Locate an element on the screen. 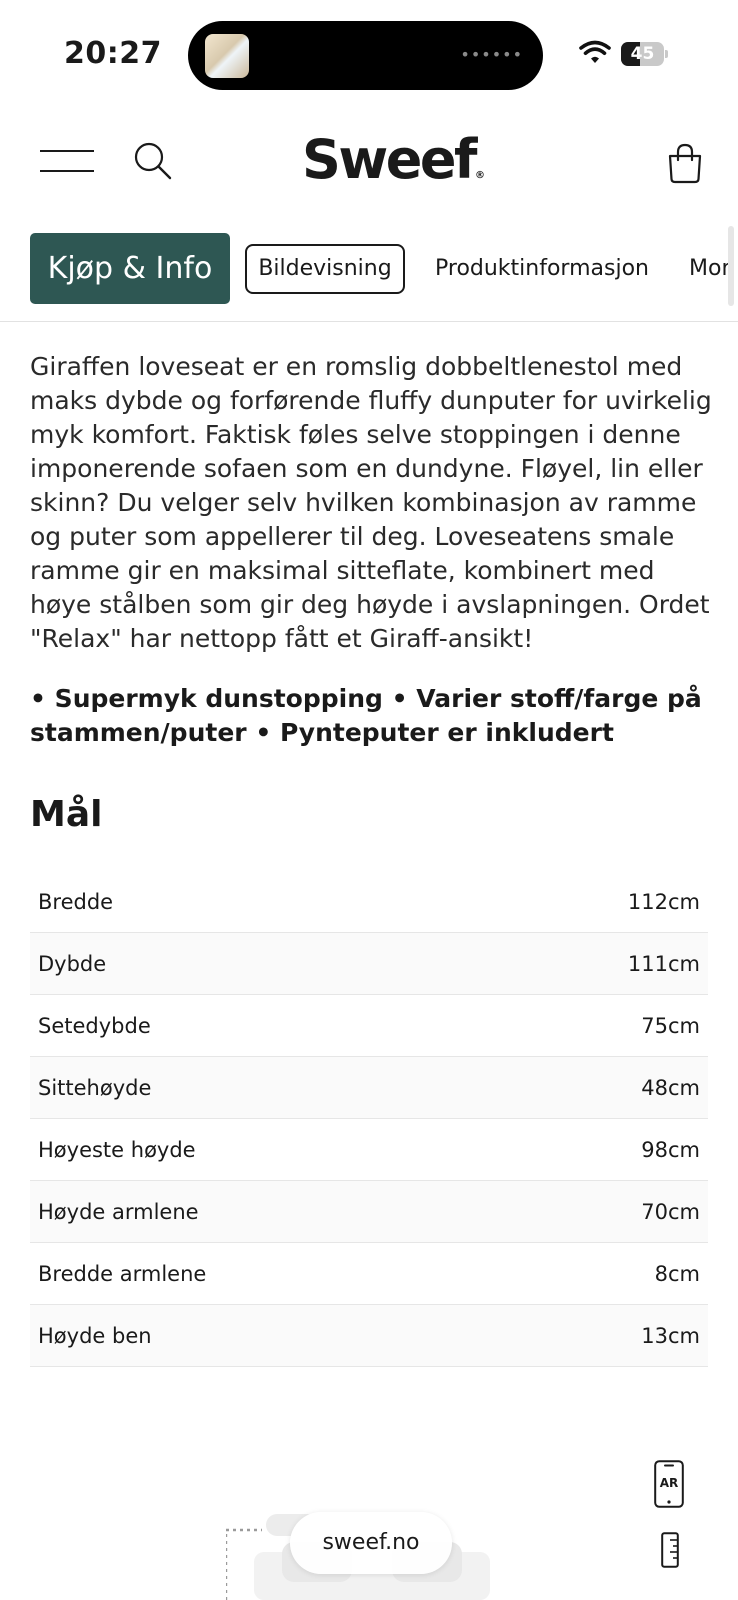 This screenshot has height=1600, width=738. logo-text: Sweef is located at coordinates (390, 159).